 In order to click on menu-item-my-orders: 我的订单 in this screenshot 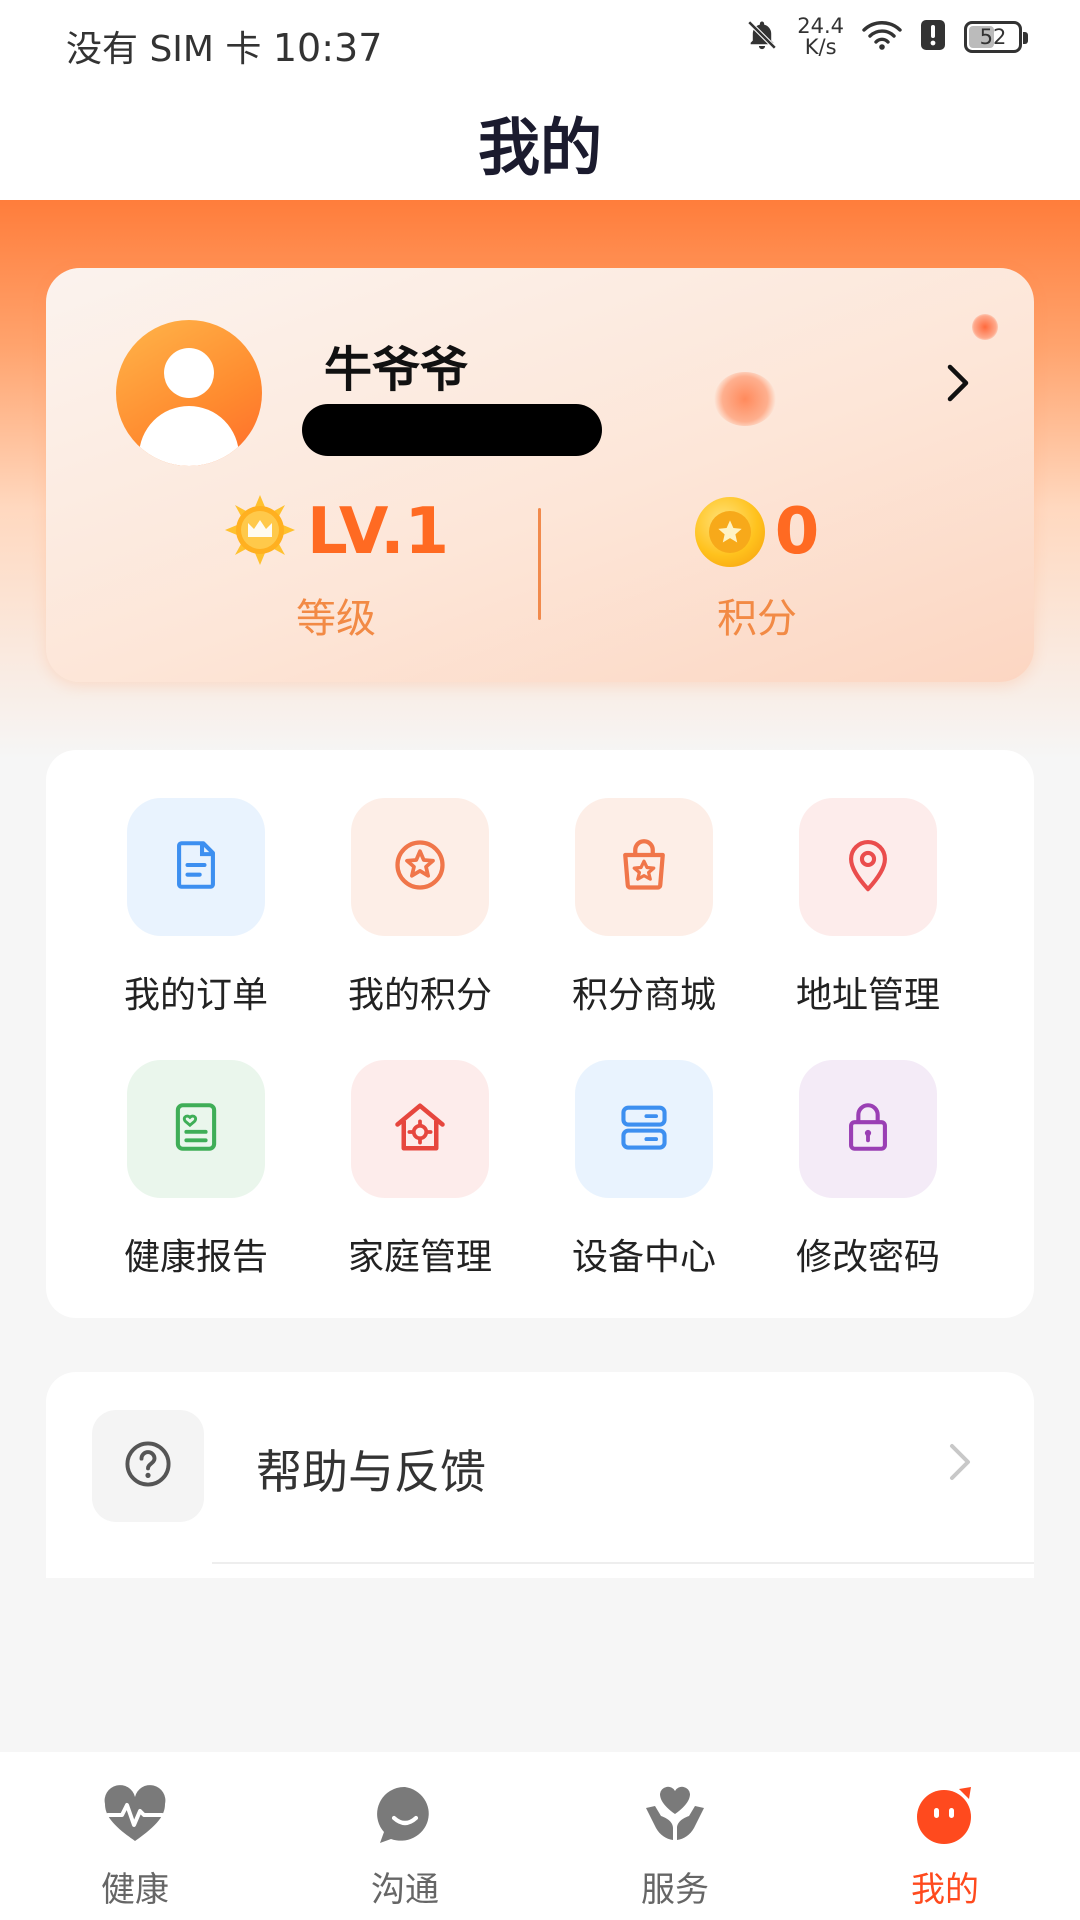, I will do `click(196, 908)`.